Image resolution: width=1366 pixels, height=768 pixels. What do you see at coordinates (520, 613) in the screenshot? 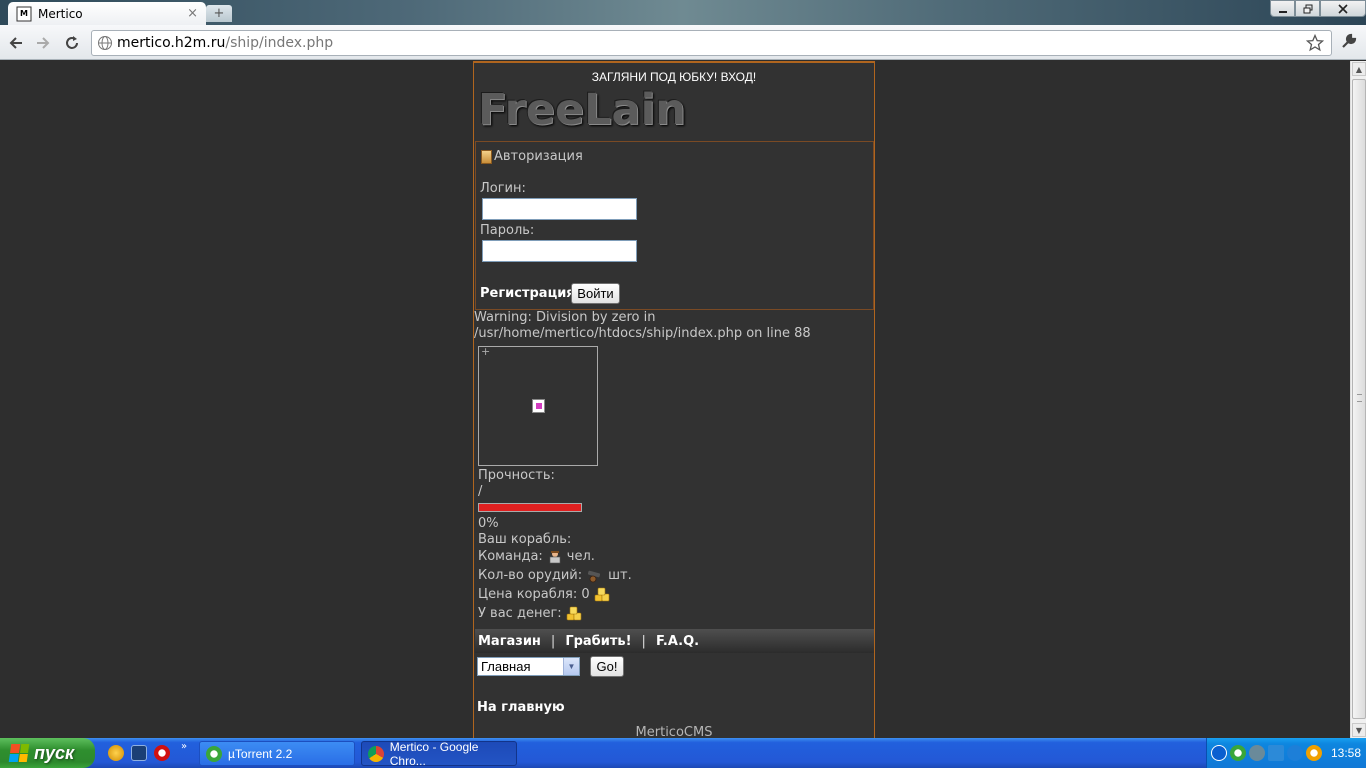
I see `money-label: У вас денег:` at bounding box center [520, 613].